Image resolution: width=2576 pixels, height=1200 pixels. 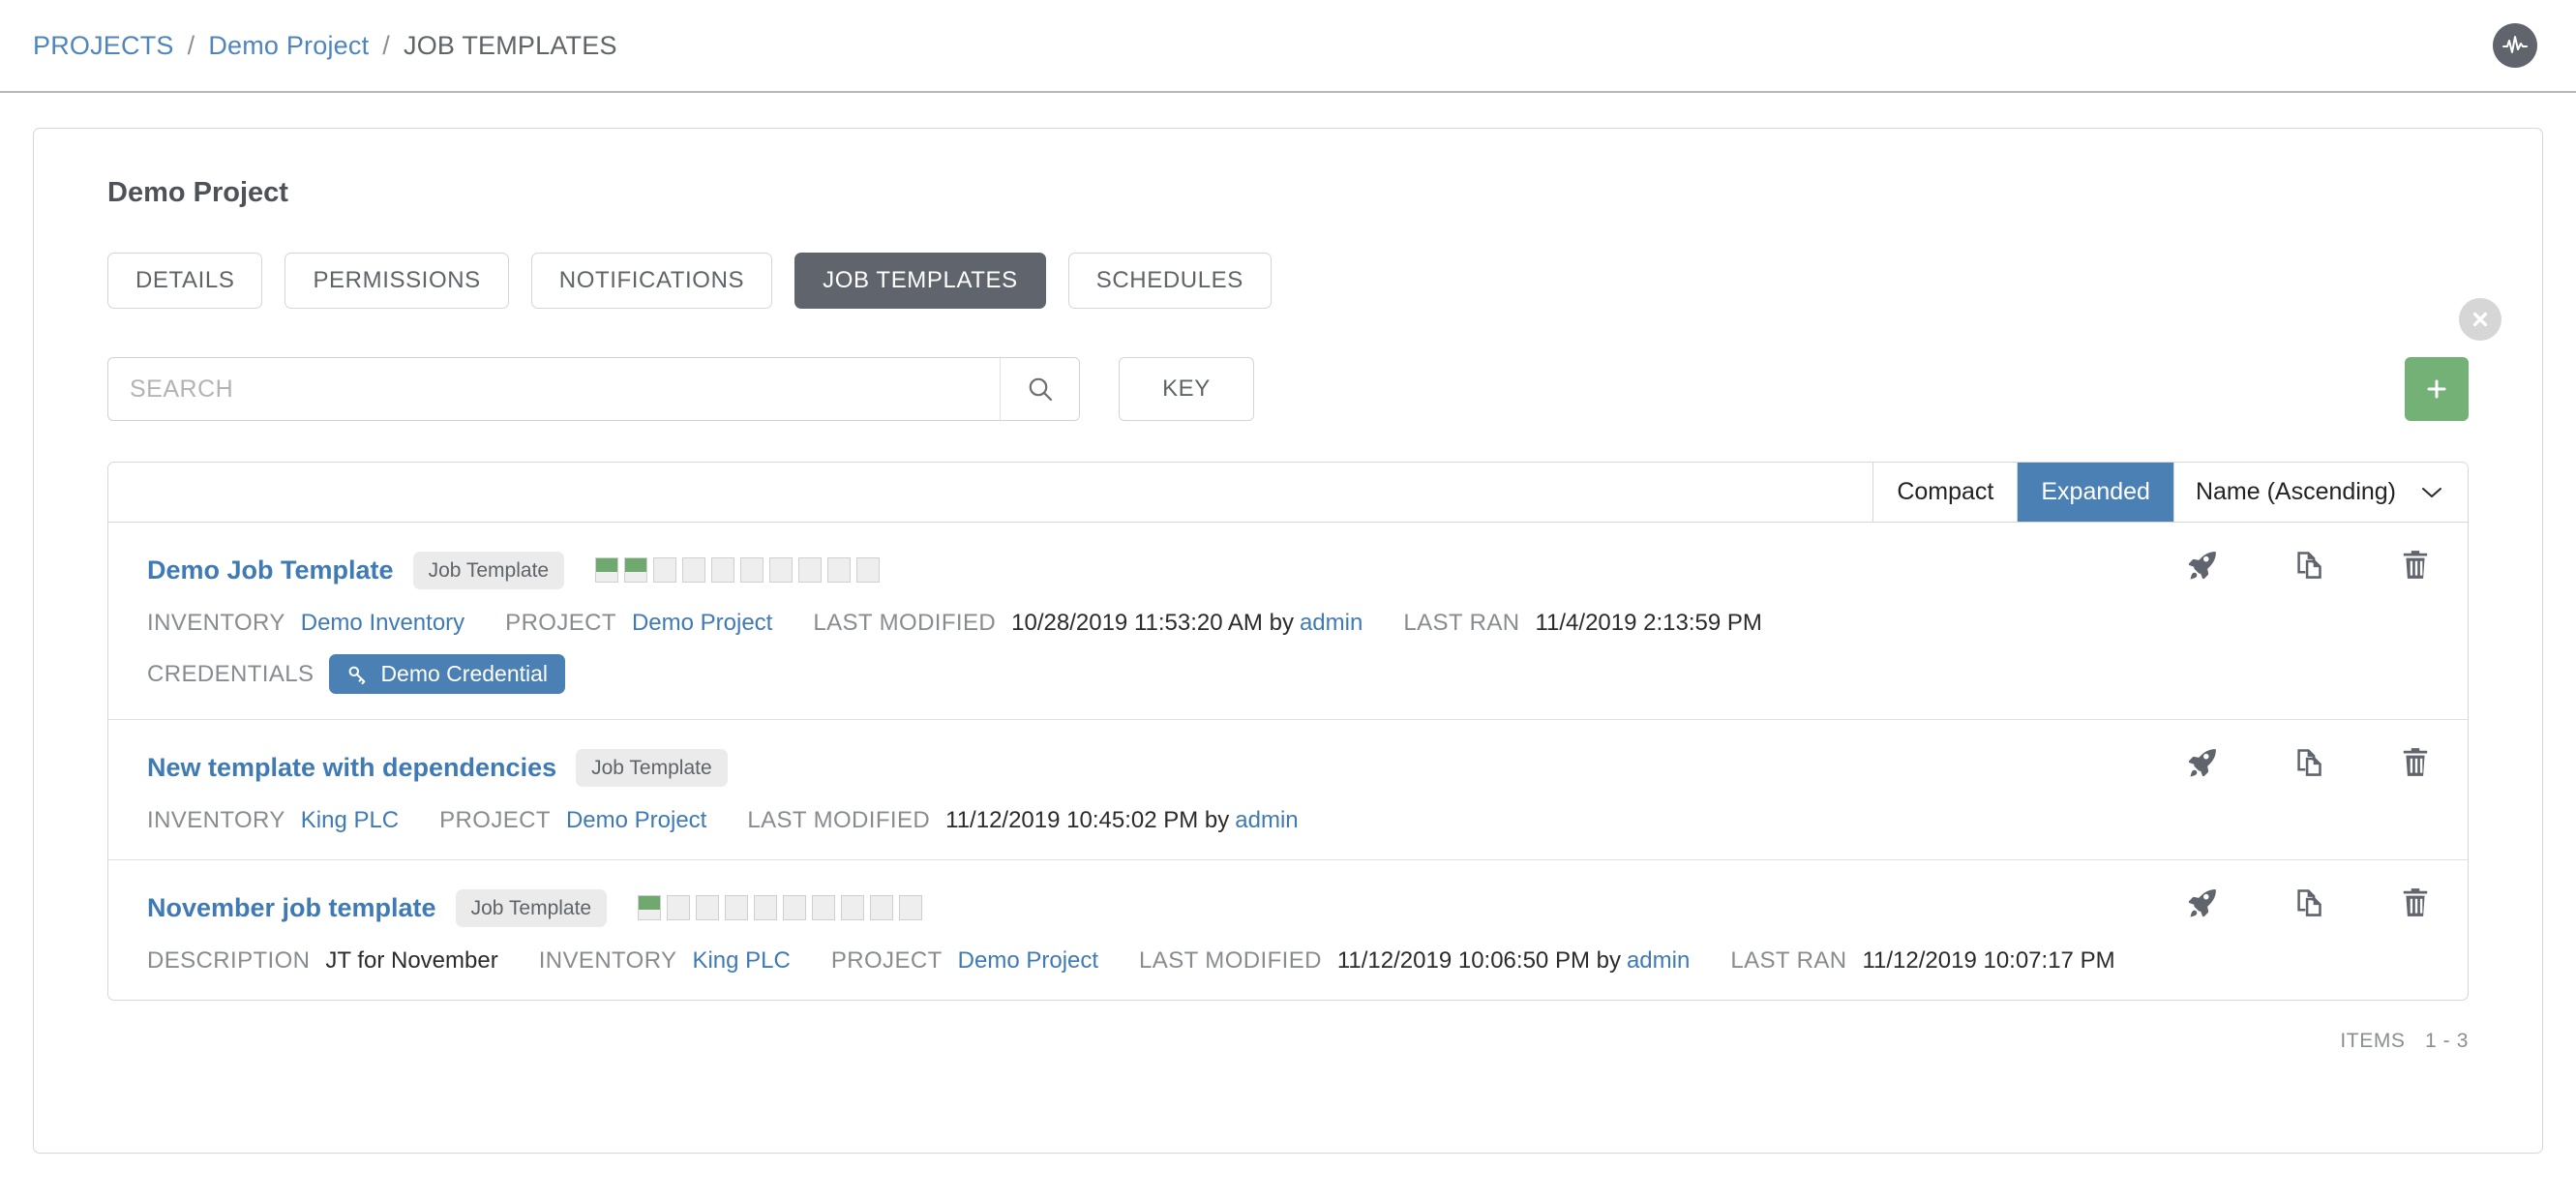 I want to click on row-header: Demo Job Template Job Template, so click(x=1291, y=570).